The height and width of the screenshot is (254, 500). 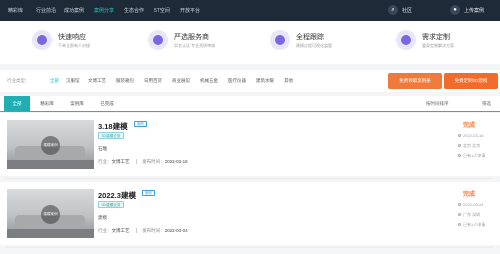 I want to click on filter-option: 商业展馆, so click(x=181, y=81).